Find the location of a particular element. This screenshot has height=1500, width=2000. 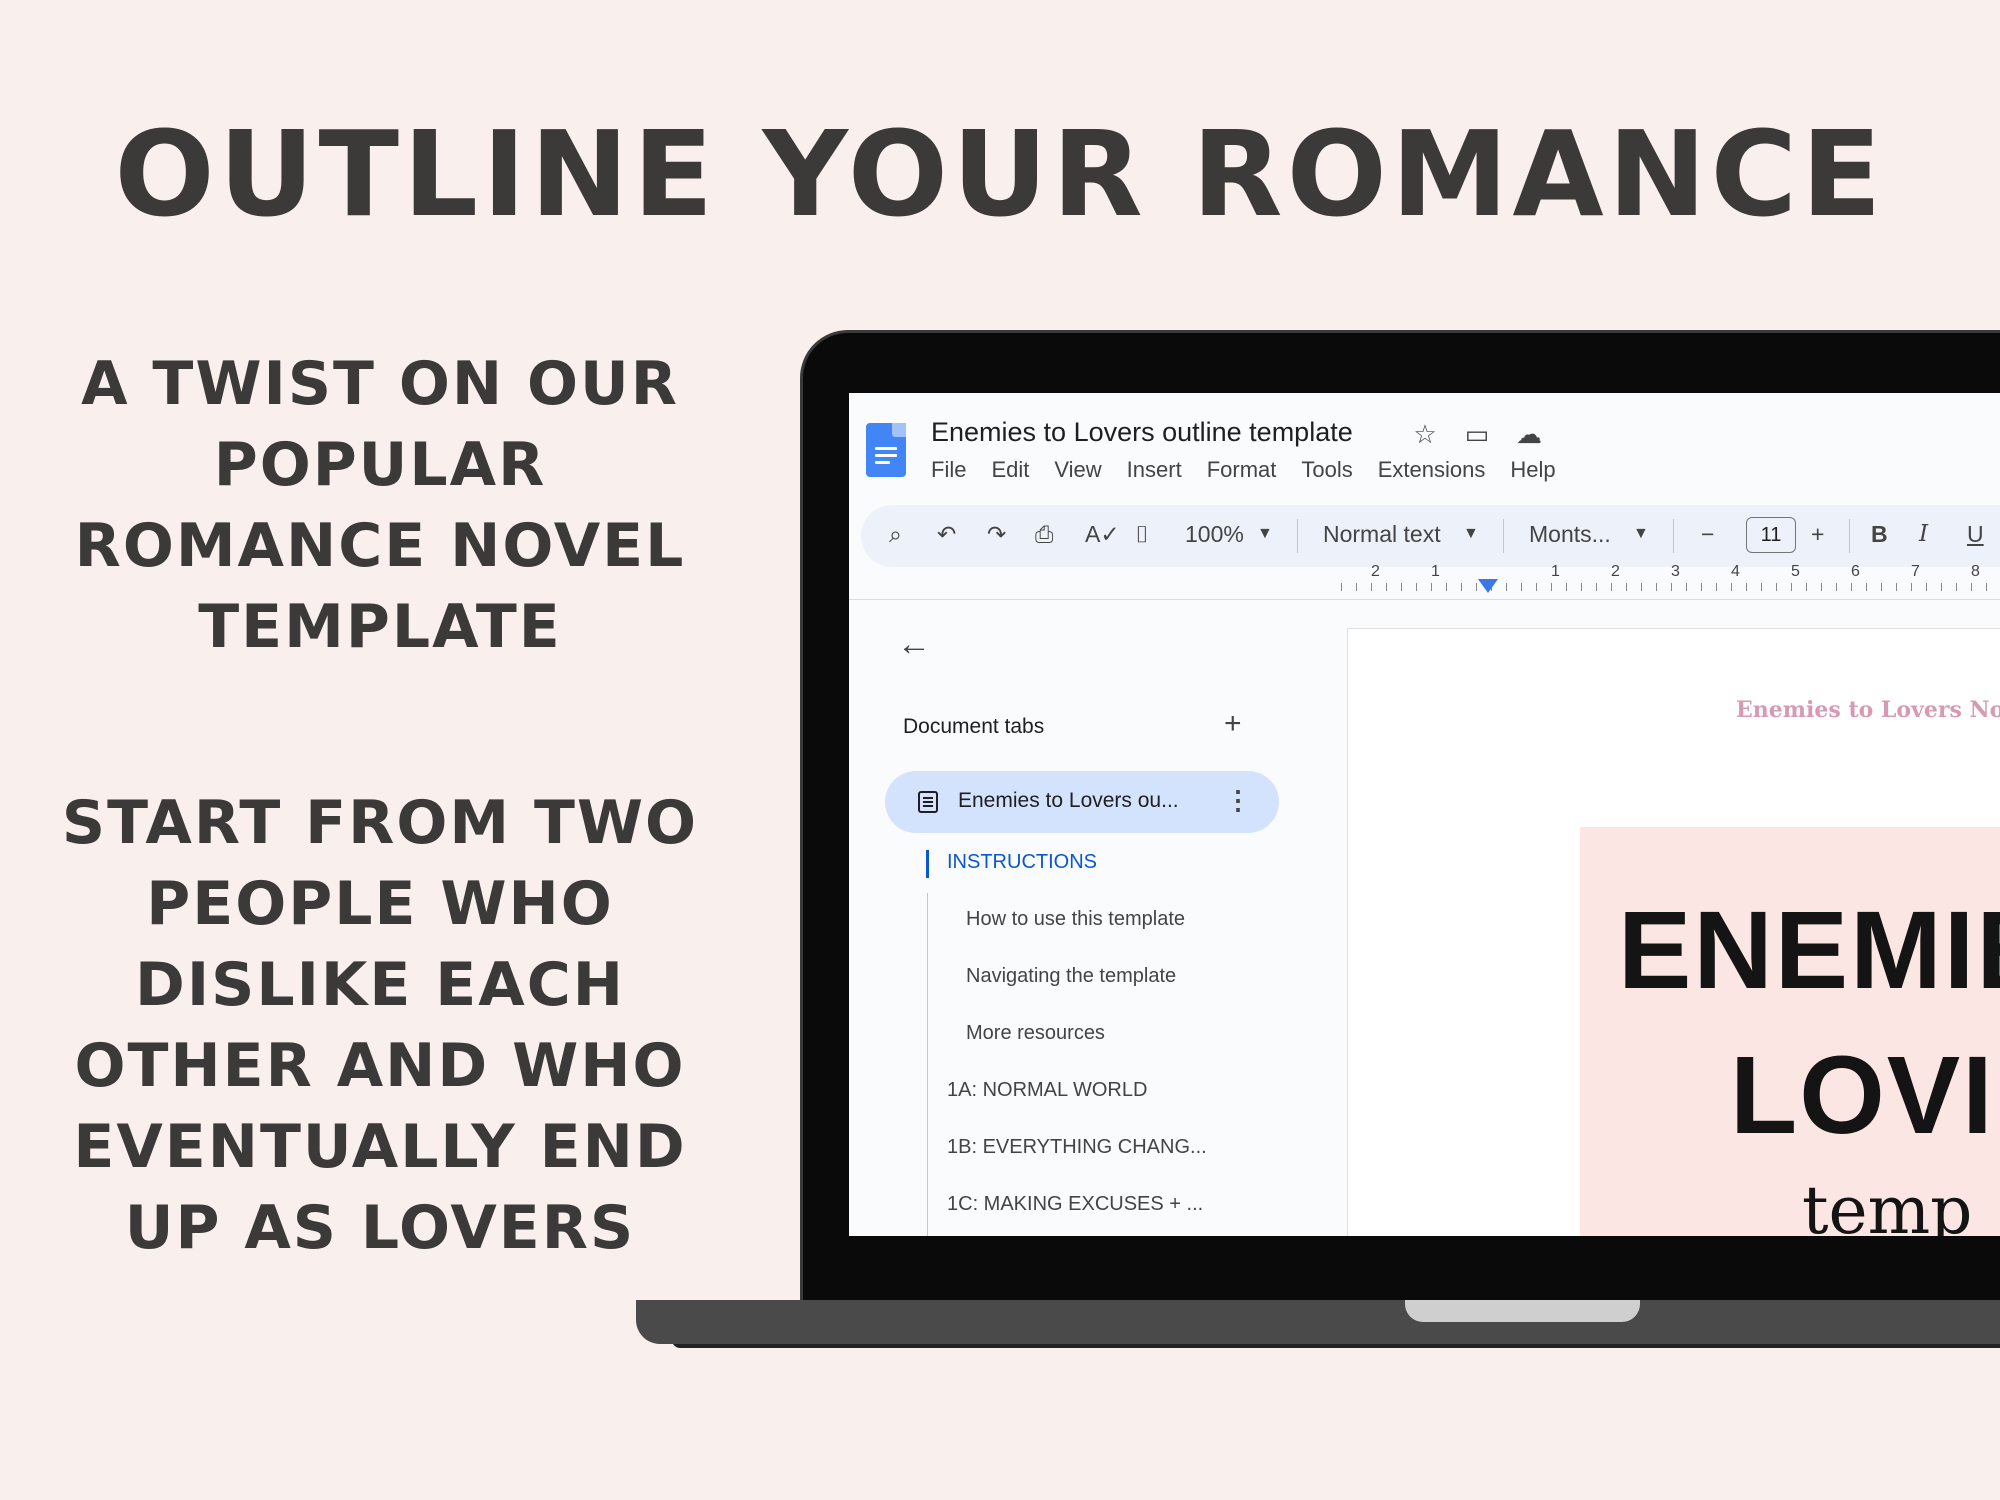

move-folder-icon: ▭ is located at coordinates (1477, 434).